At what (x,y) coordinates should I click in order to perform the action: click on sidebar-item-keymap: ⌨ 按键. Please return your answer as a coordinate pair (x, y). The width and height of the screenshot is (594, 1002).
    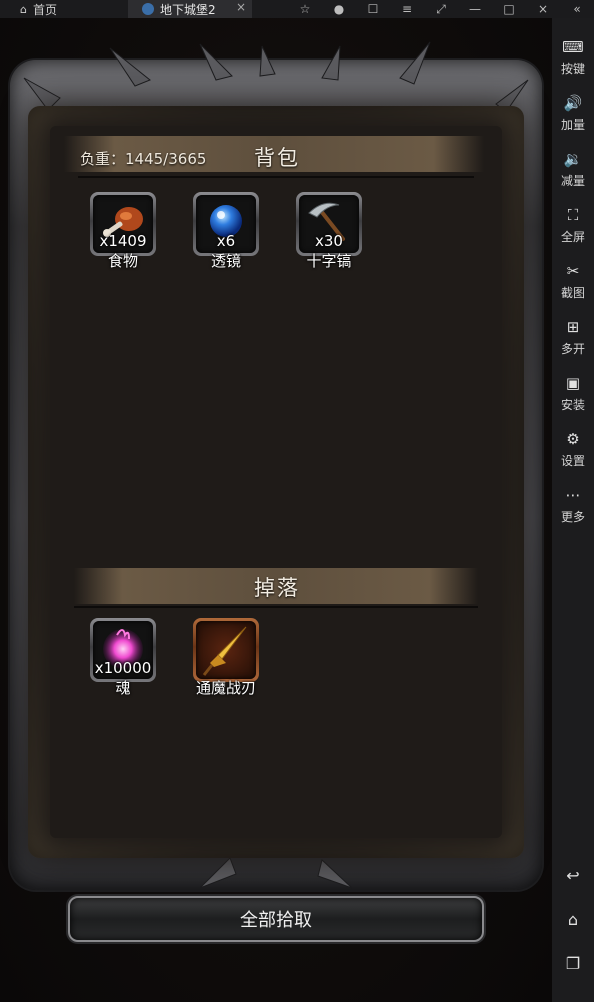
    Looking at the image, I should click on (573, 57).